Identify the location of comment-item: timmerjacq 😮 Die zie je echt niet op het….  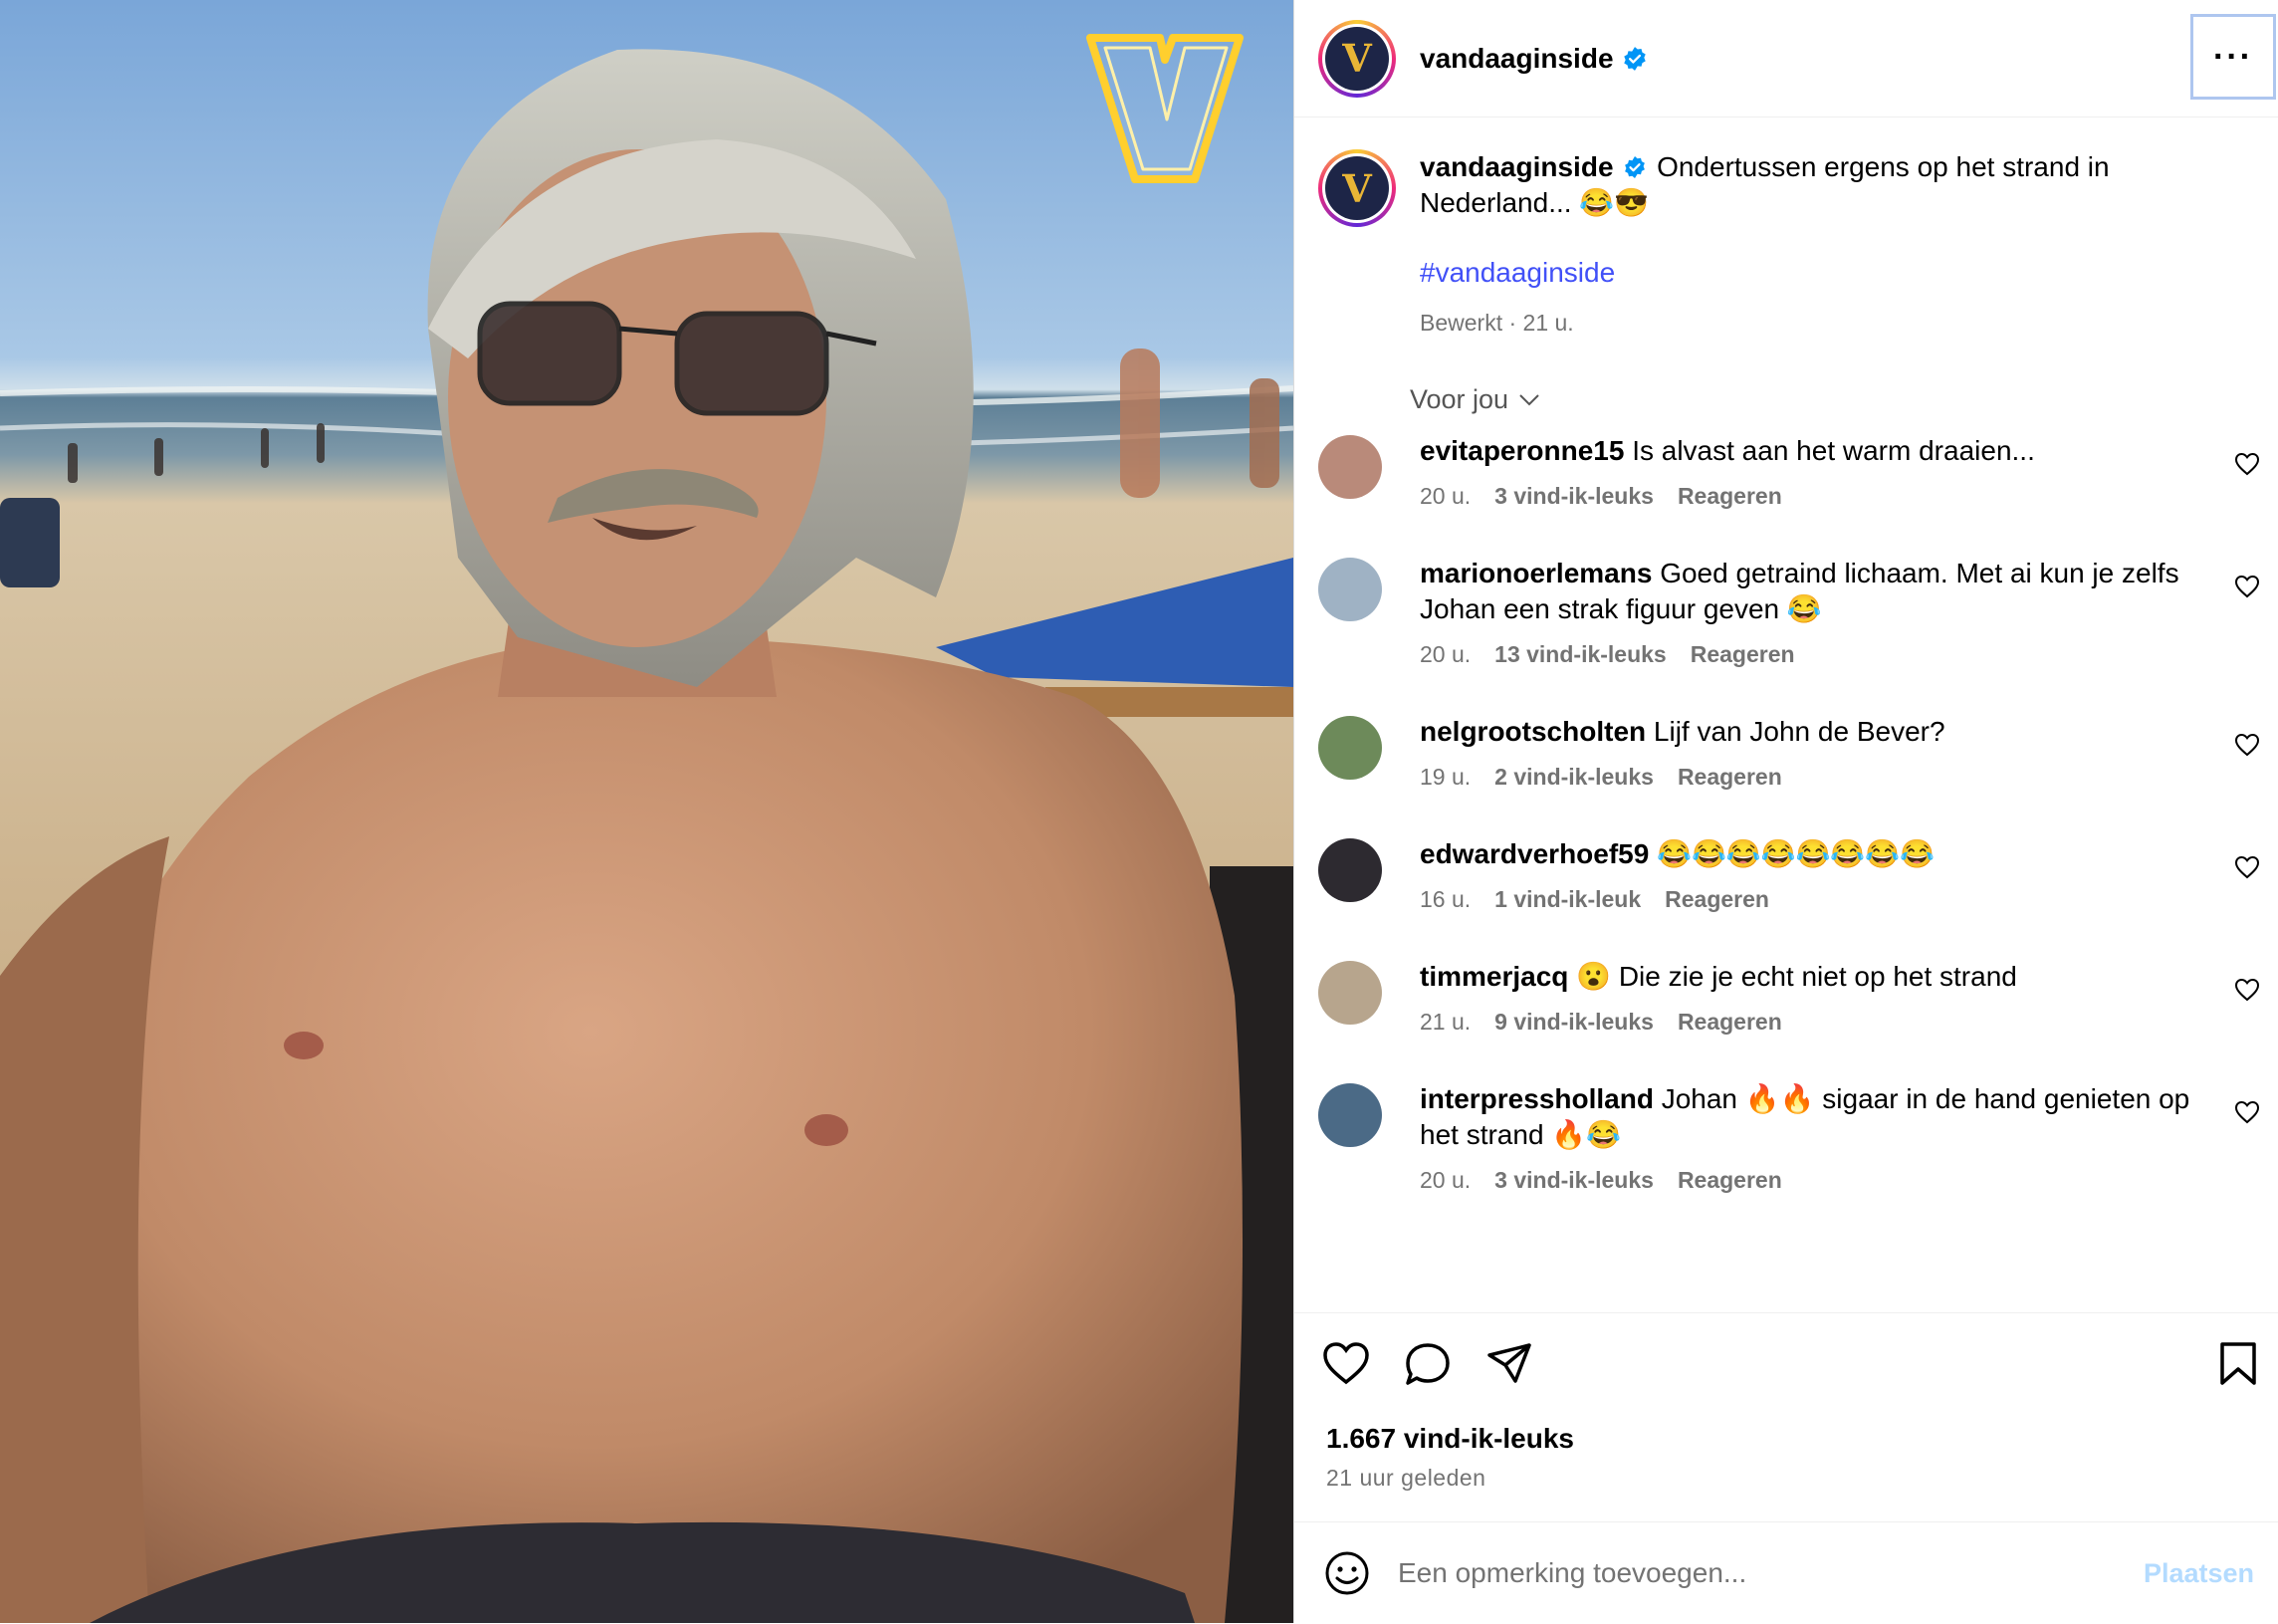
(1786, 998).